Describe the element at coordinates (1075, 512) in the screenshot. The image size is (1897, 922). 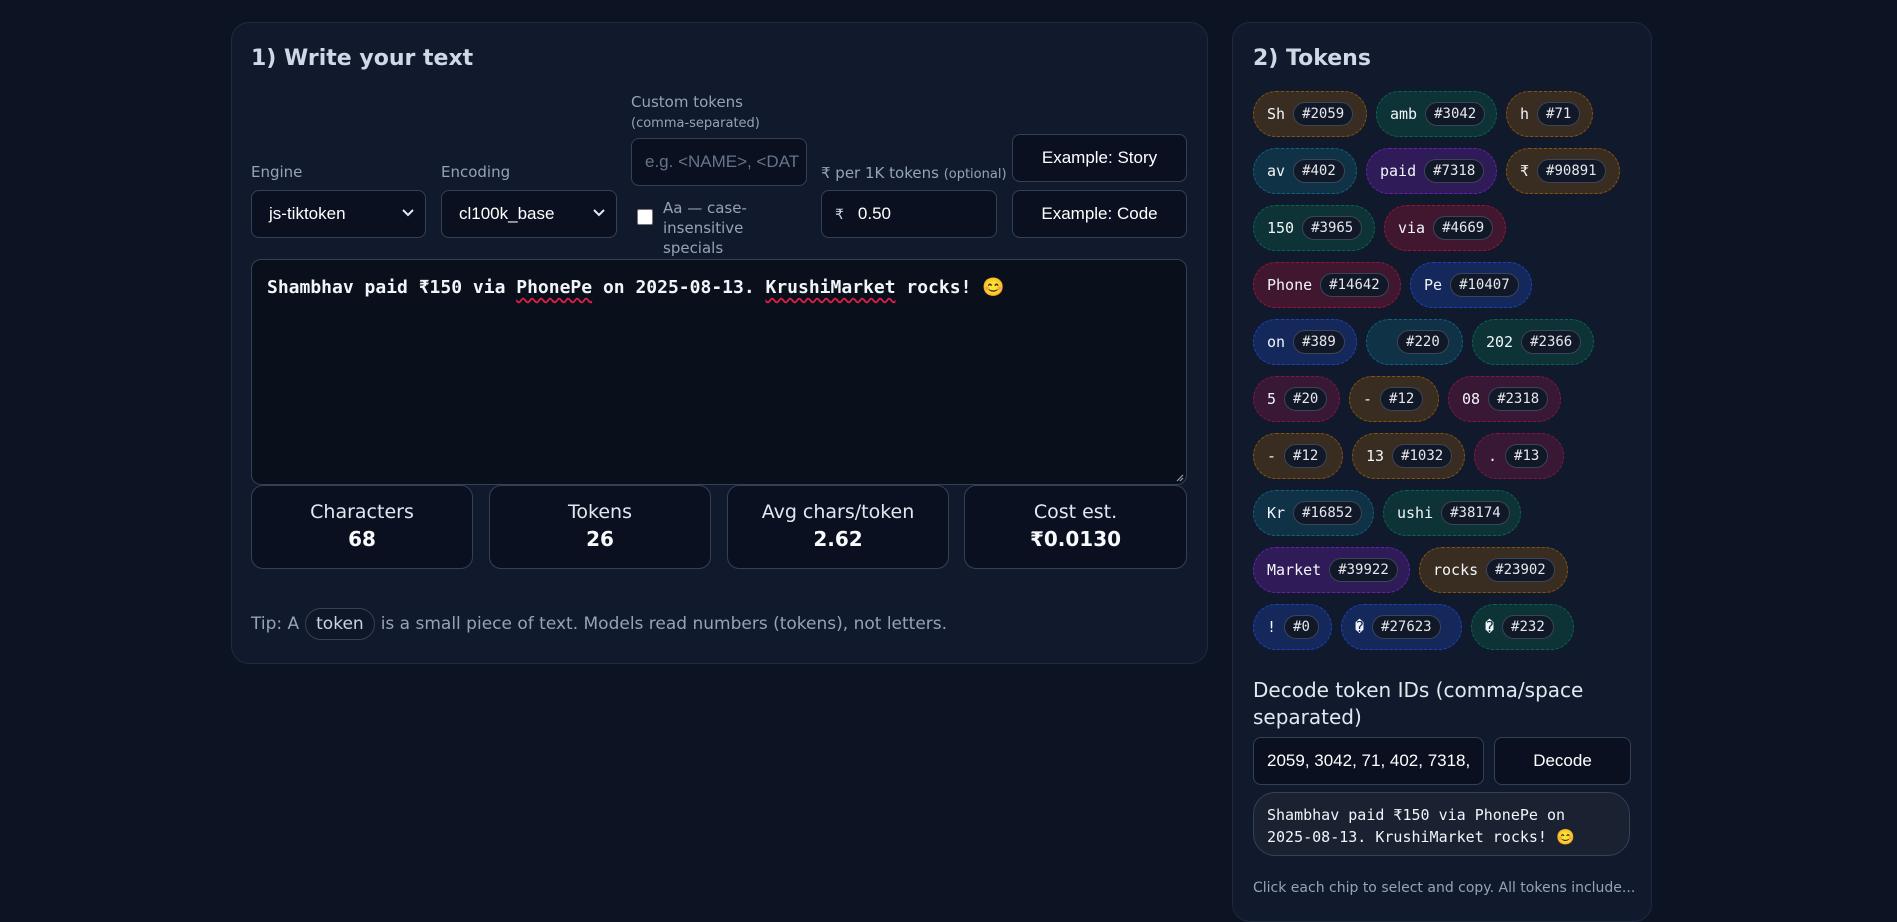
I see `stat-label: Cost est.` at that location.